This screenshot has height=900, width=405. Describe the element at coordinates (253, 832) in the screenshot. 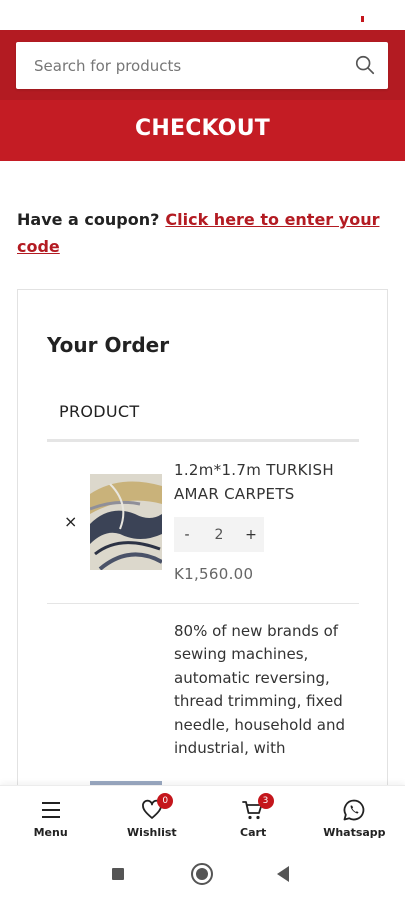

I see `nav-cart-label: Cart` at that location.